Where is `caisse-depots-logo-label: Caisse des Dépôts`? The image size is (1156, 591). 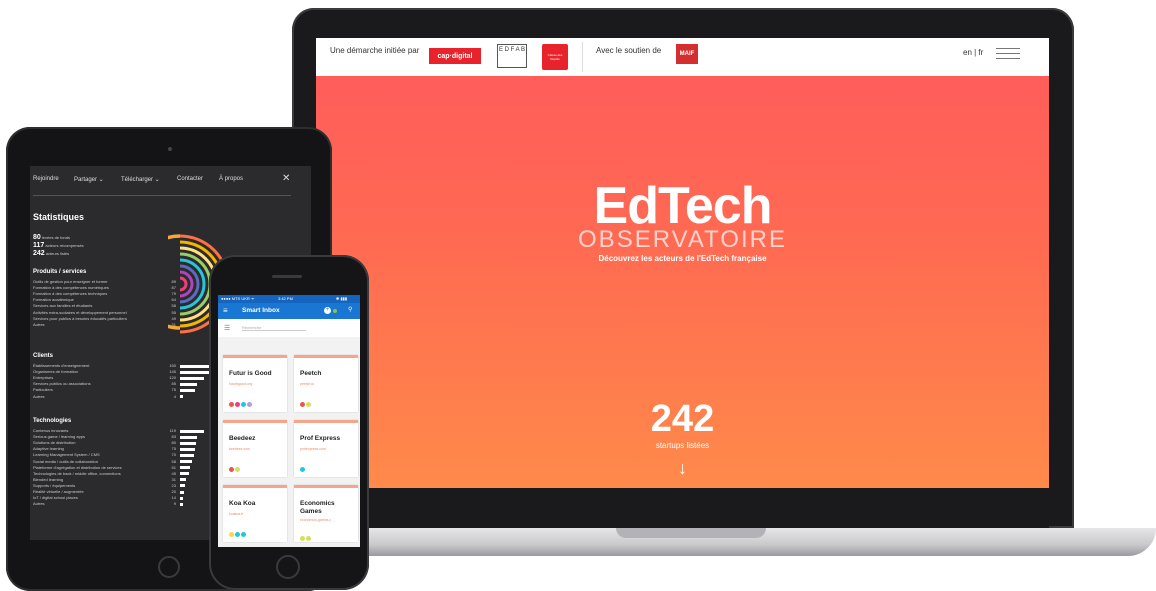 caisse-depots-logo-label: Caisse des Dépôts is located at coordinates (555, 57).